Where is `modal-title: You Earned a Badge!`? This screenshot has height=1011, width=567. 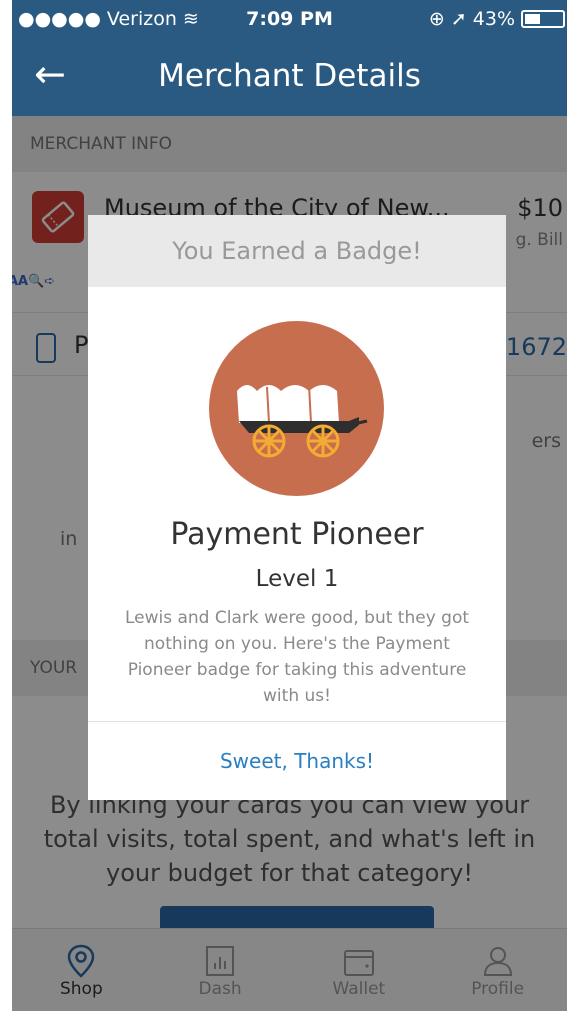
modal-title: You Earned a Badge! is located at coordinates (297, 251).